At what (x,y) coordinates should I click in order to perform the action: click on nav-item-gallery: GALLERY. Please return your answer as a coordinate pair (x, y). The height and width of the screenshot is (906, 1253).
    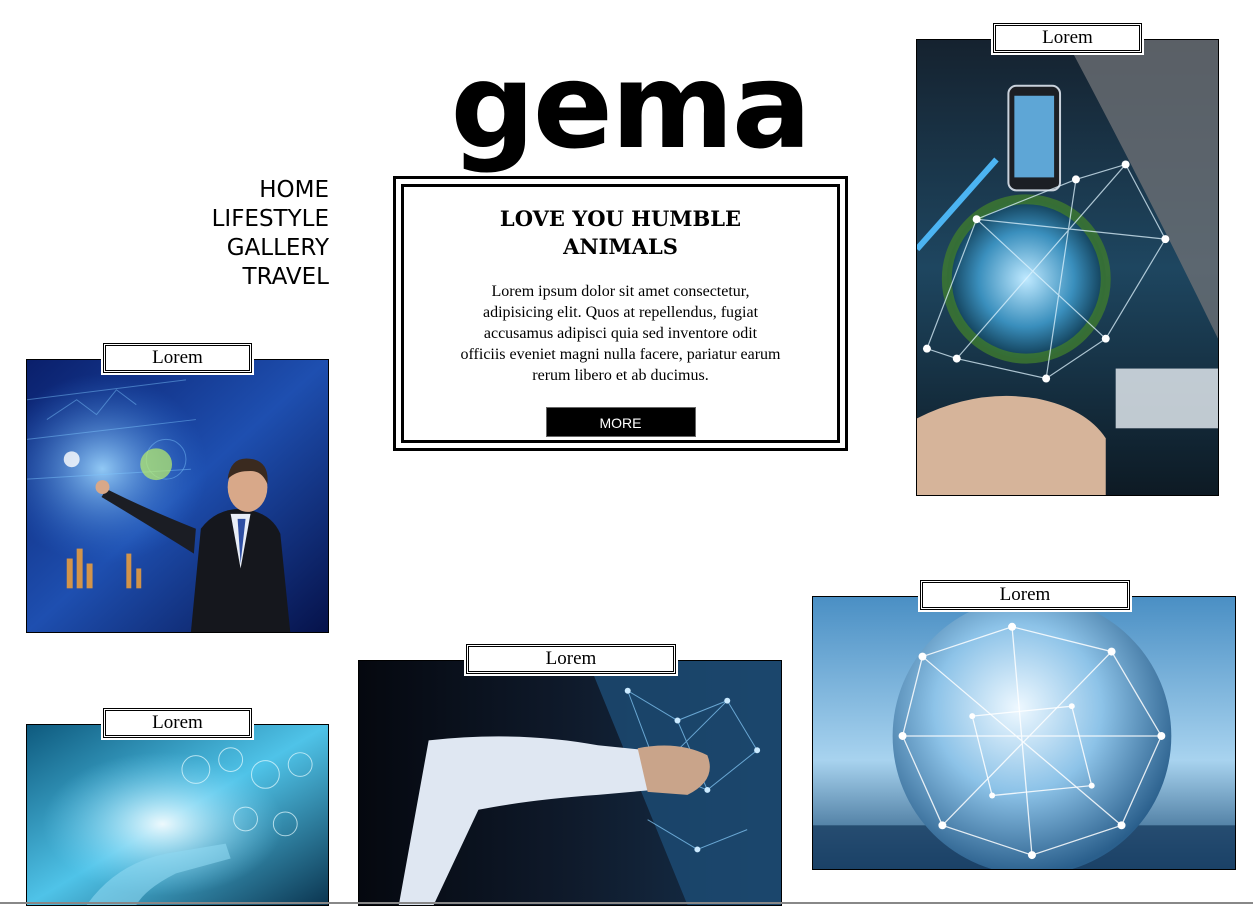
    Looking at the image, I should click on (244, 248).